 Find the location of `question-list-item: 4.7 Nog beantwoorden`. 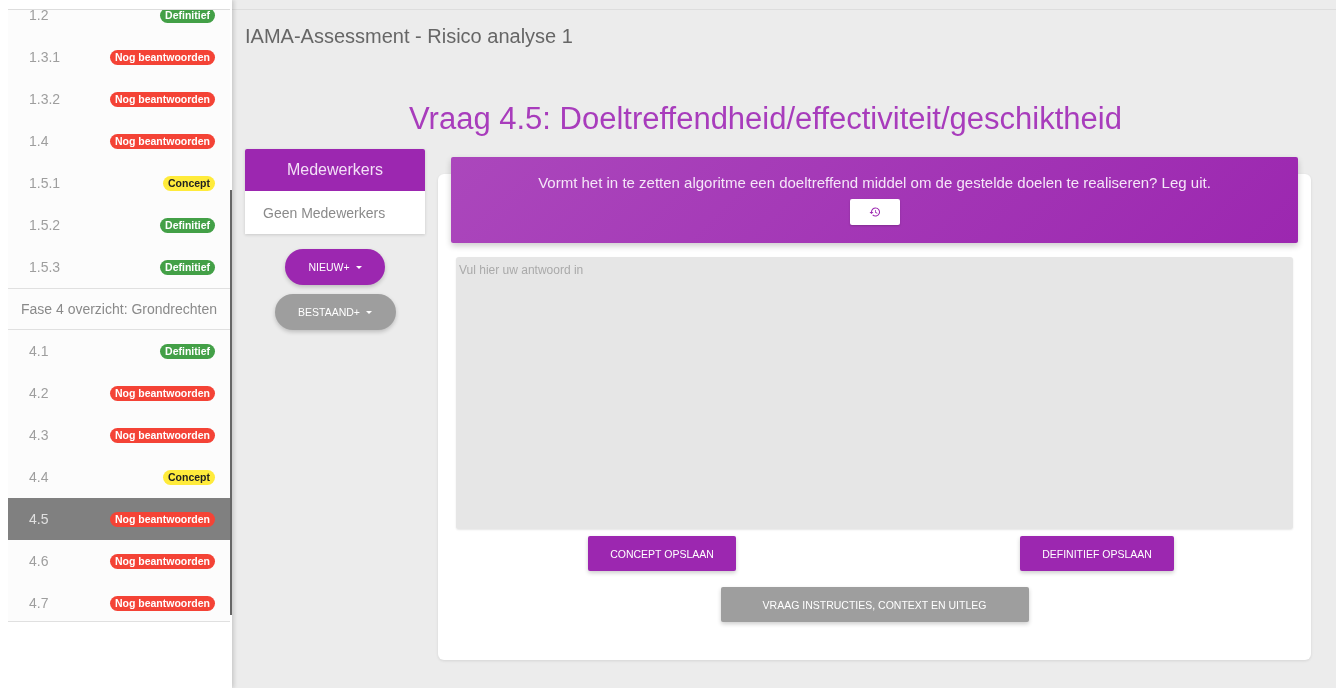

question-list-item: 4.7 Nog beantwoorden is located at coordinates (119, 601).